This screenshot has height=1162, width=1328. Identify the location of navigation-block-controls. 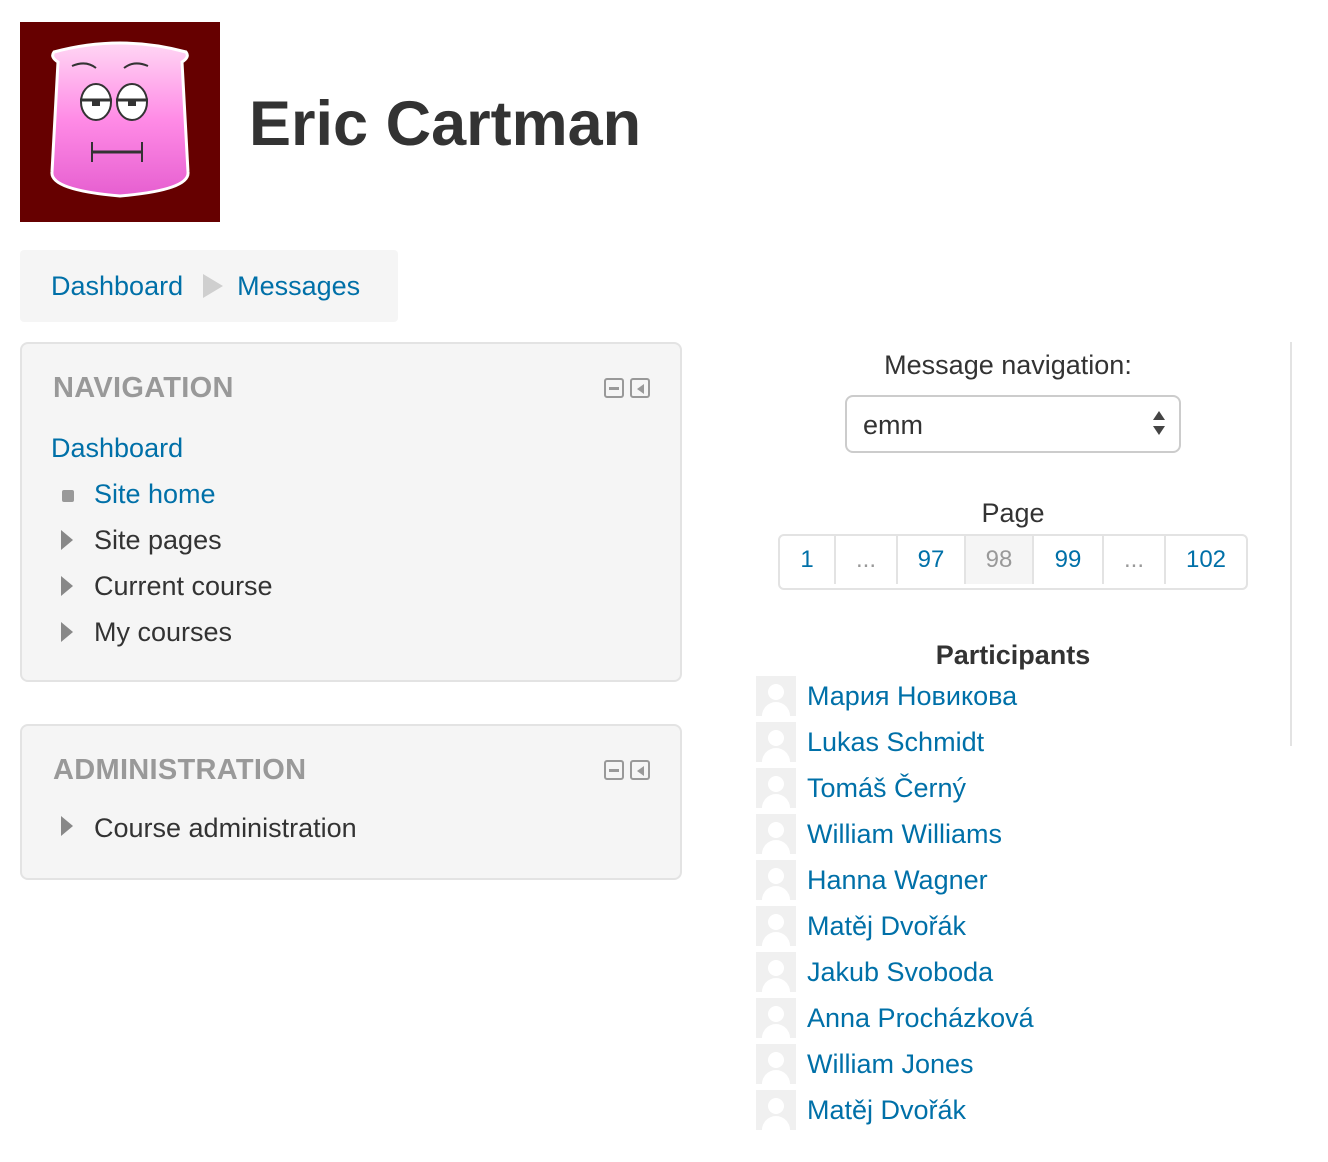
(627, 388).